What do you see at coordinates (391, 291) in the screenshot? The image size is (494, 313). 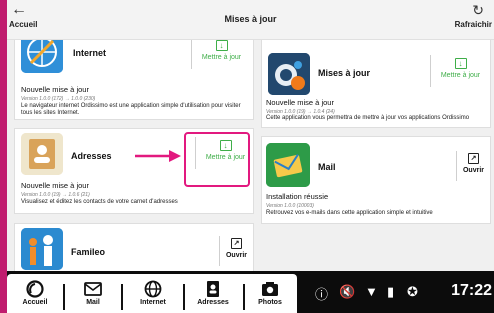 I see `battery-icon: ▮` at bounding box center [391, 291].